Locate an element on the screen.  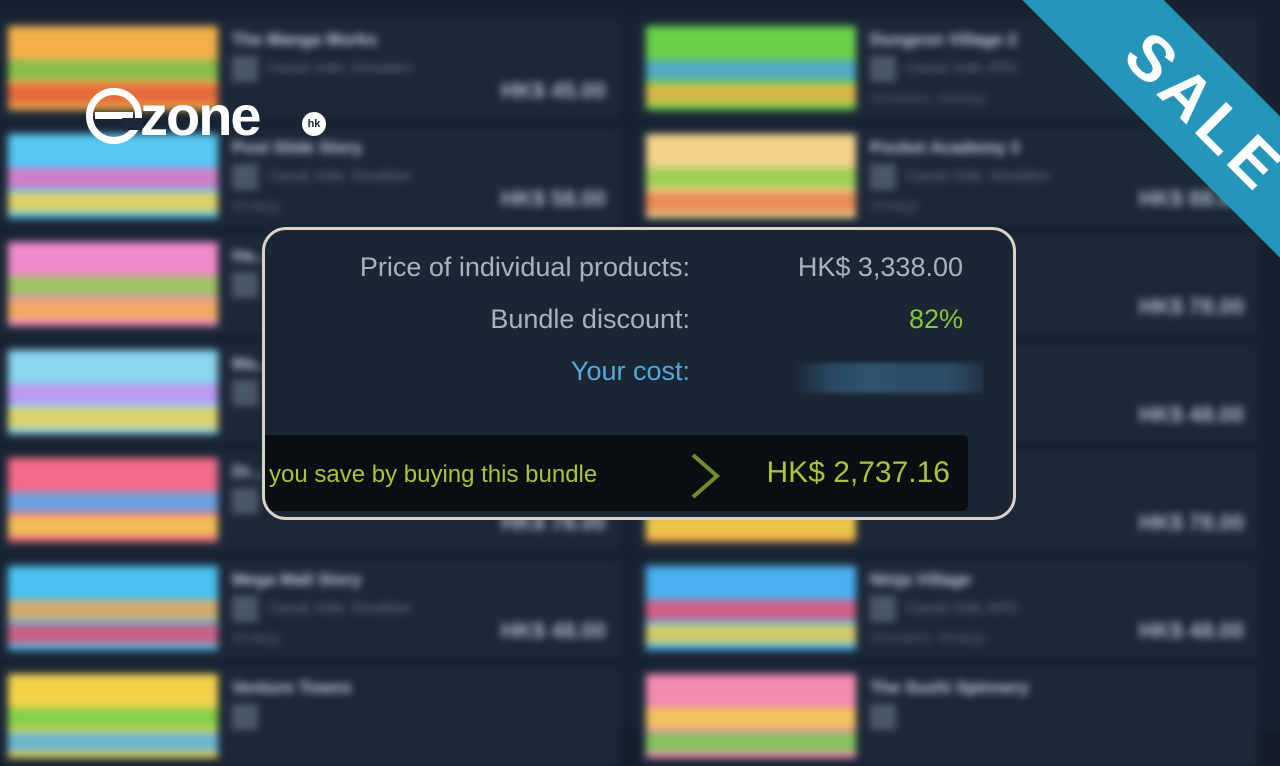
bundle-discount-value: 82% is located at coordinates (935, 319).